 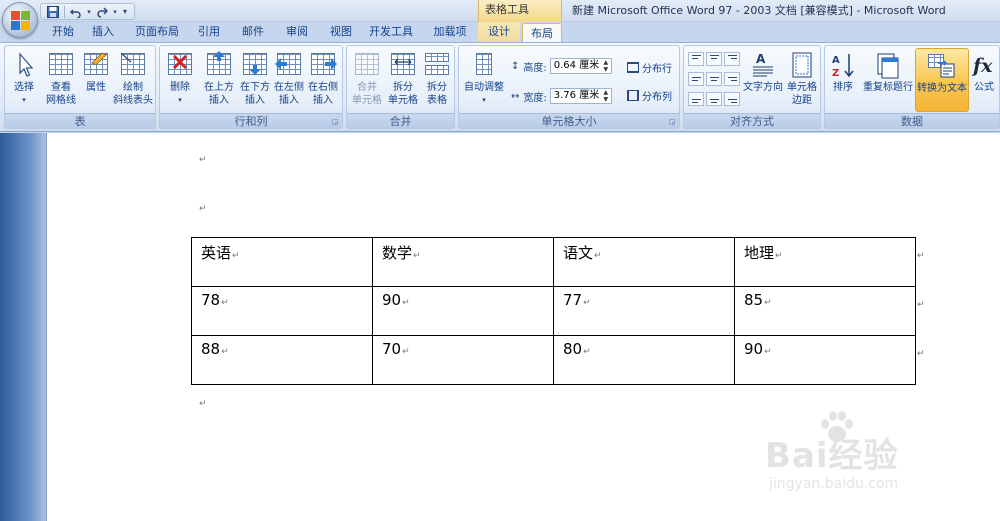 I want to click on rows-dialog-launcher-icon: ◲, so click(x=336, y=122).